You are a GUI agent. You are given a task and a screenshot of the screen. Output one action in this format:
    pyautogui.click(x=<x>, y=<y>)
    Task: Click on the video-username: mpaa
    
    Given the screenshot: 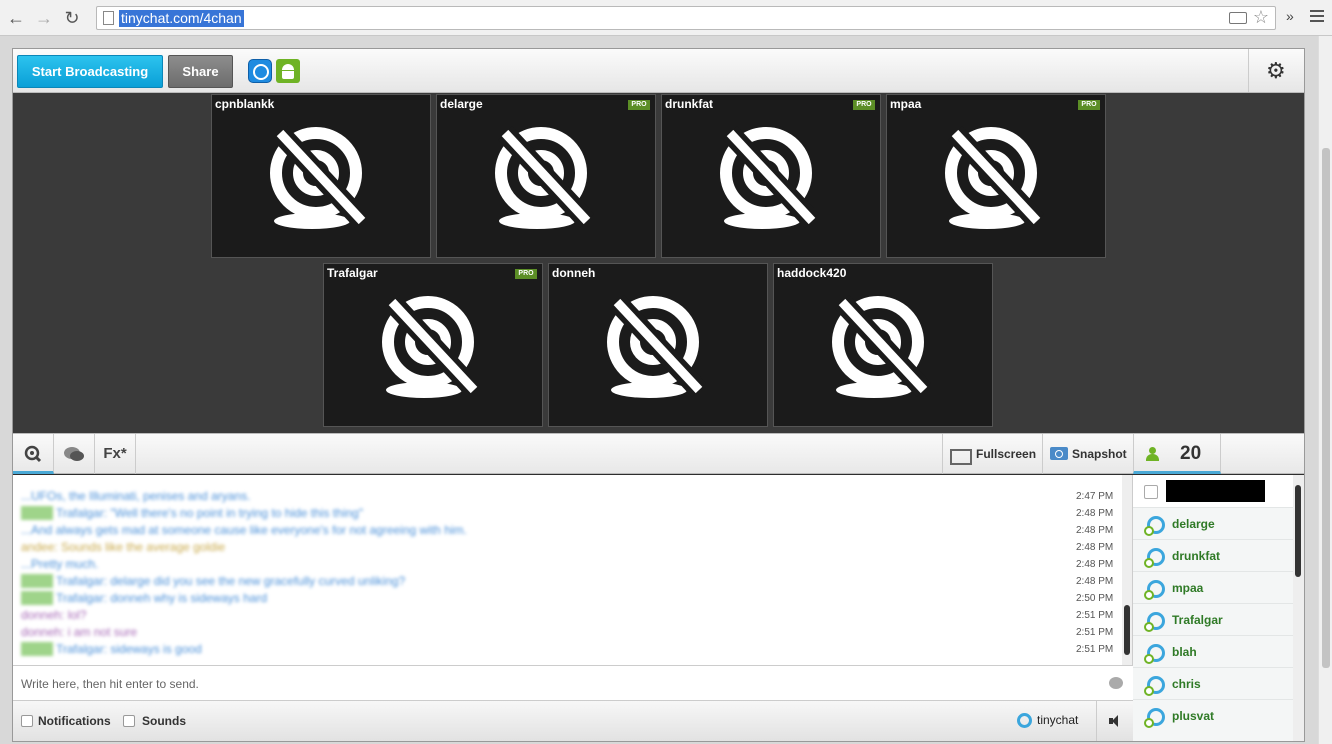 What is the action you would take?
    pyautogui.click(x=906, y=104)
    